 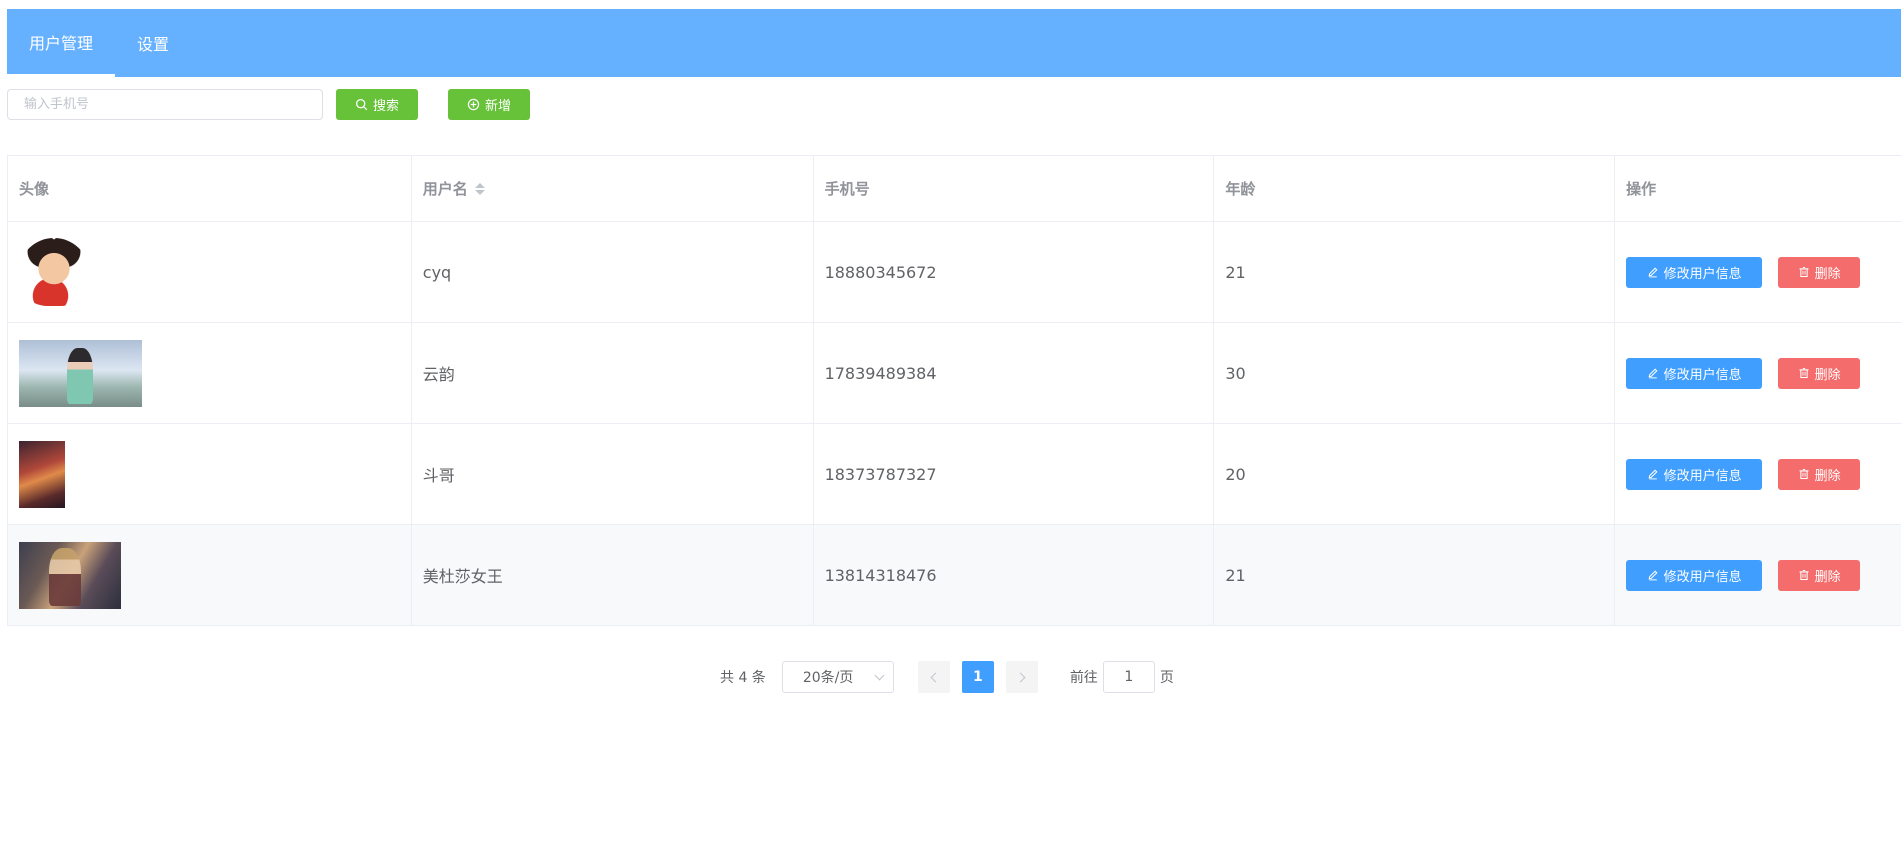 What do you see at coordinates (445, 189) in the screenshot?
I see `column-header-username-label: 用户名` at bounding box center [445, 189].